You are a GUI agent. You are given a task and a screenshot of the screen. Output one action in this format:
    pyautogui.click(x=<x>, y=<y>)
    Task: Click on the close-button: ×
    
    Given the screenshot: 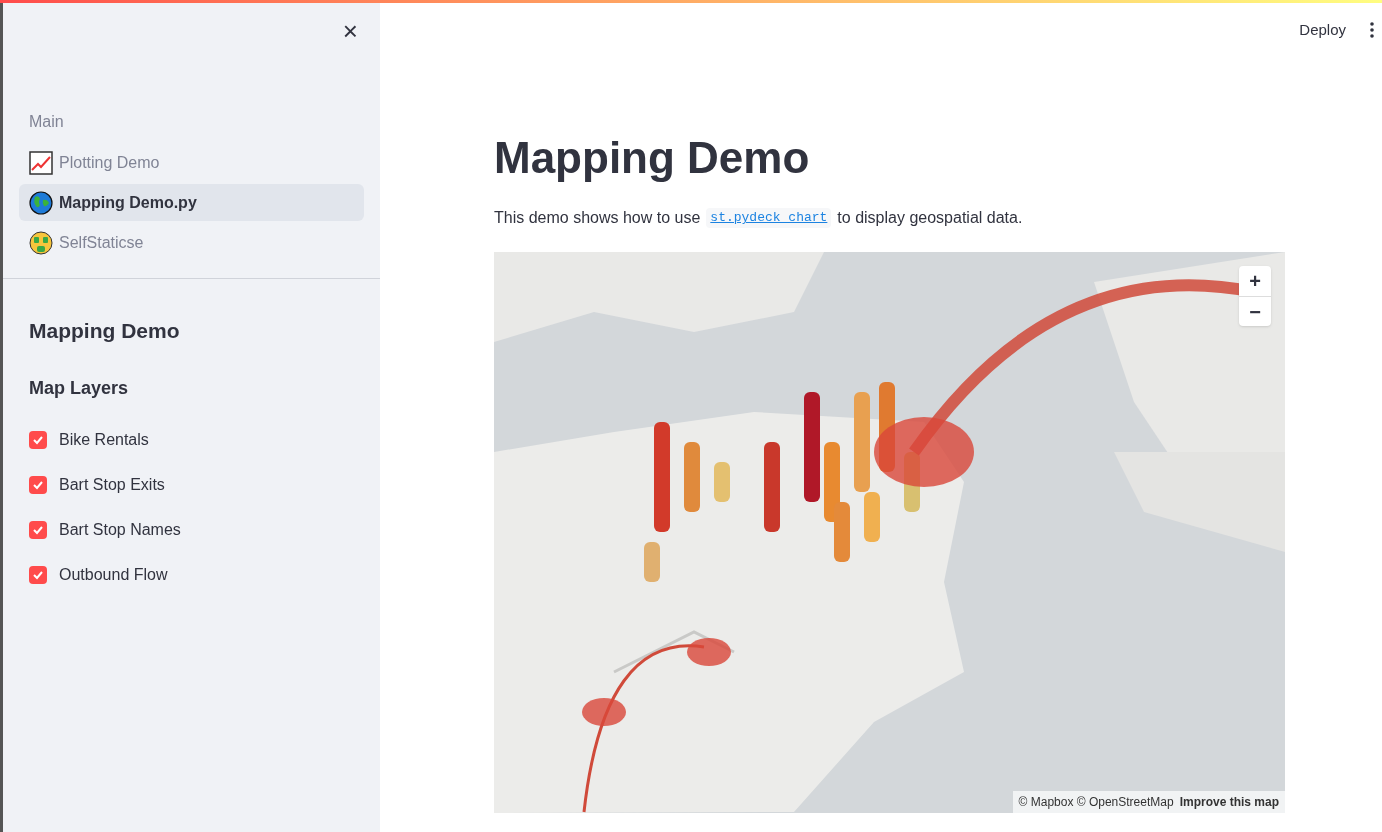 What is the action you would take?
    pyautogui.click(x=350, y=31)
    